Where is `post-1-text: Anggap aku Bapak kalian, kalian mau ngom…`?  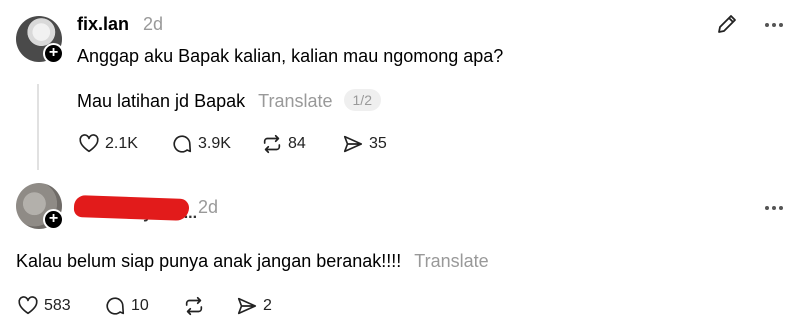 post-1-text: Anggap aku Bapak kalian, kalian mau ngom… is located at coordinates (290, 56).